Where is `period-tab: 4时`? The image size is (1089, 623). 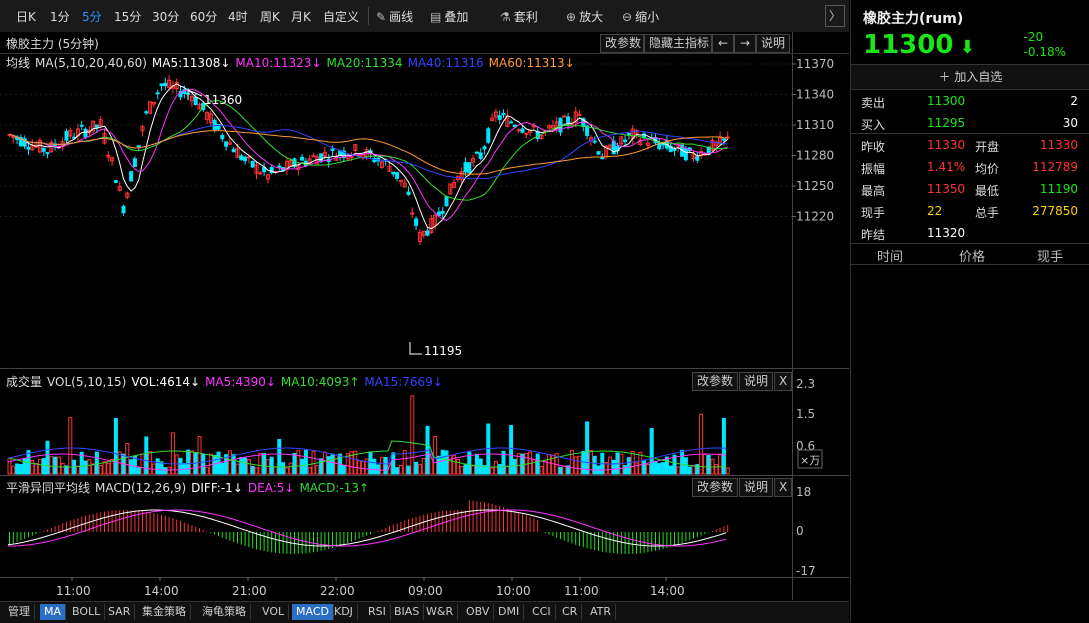 period-tab: 4时 is located at coordinates (238, 16).